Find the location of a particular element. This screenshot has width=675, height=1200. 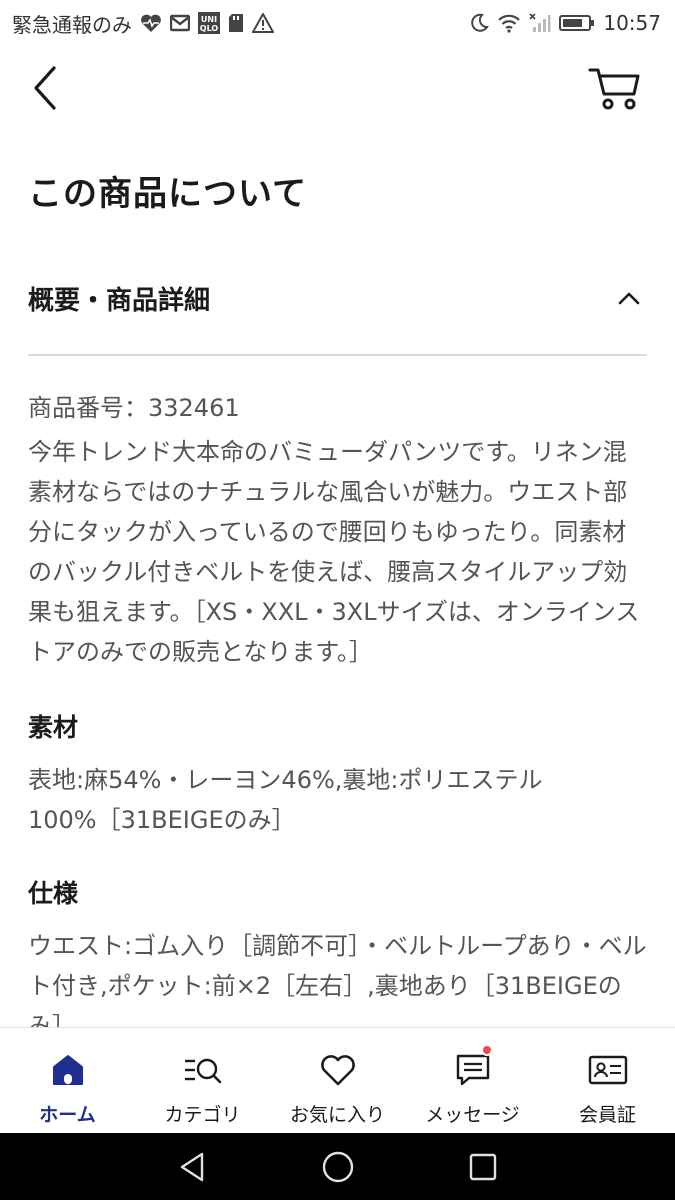

uniqlo-logo-icon: UNI QLO is located at coordinates (209, 23).